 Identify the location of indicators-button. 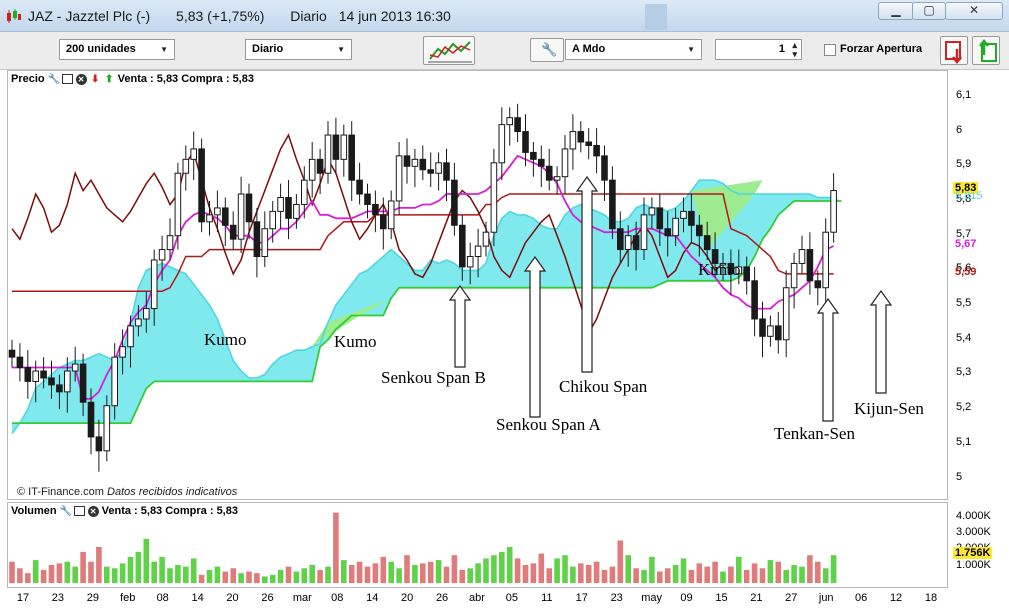
(449, 50).